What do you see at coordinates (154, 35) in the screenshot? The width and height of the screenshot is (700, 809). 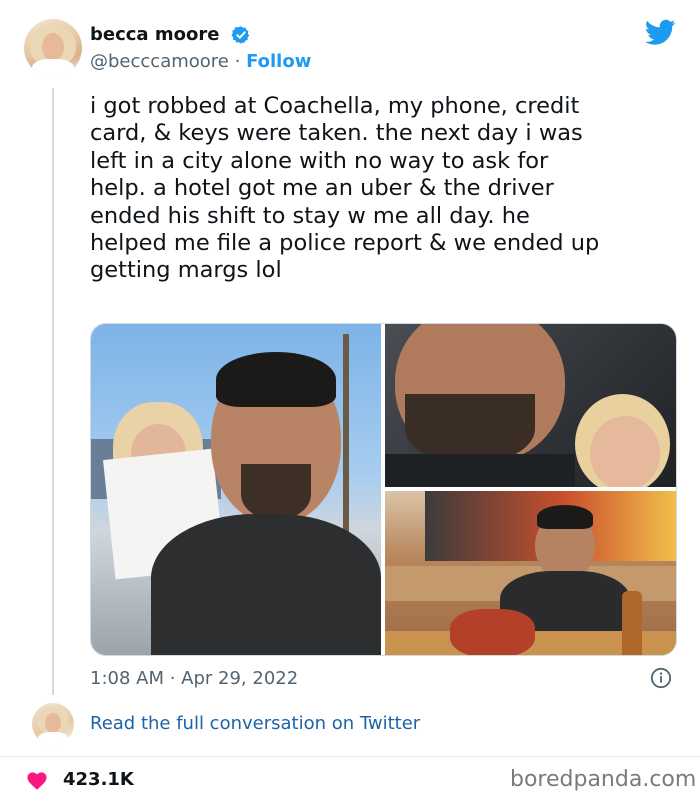 I see `author-name: becca moore` at bounding box center [154, 35].